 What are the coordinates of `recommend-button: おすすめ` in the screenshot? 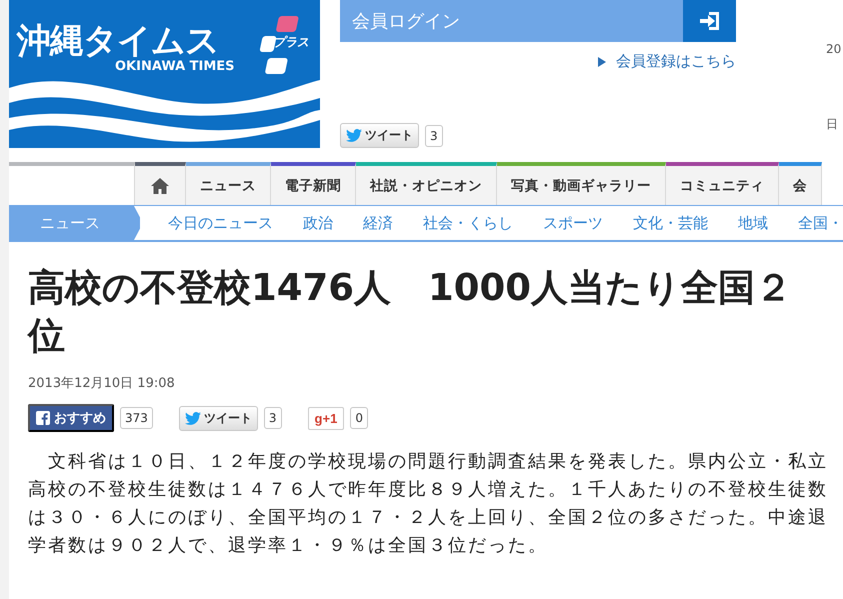 It's located at (71, 418).